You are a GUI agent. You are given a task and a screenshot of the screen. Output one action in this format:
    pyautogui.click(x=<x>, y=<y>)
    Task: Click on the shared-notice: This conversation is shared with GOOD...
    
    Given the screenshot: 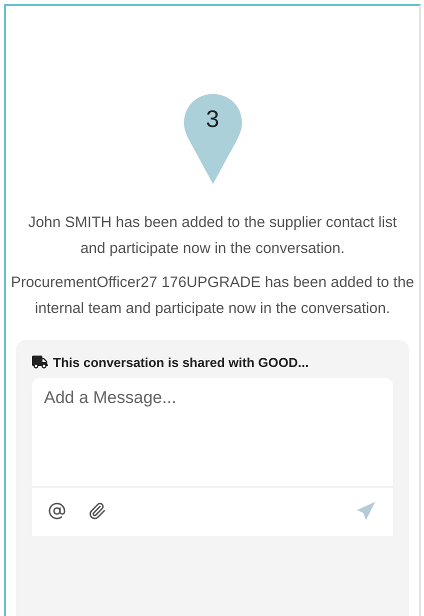 What is the action you would take?
    pyautogui.click(x=181, y=362)
    